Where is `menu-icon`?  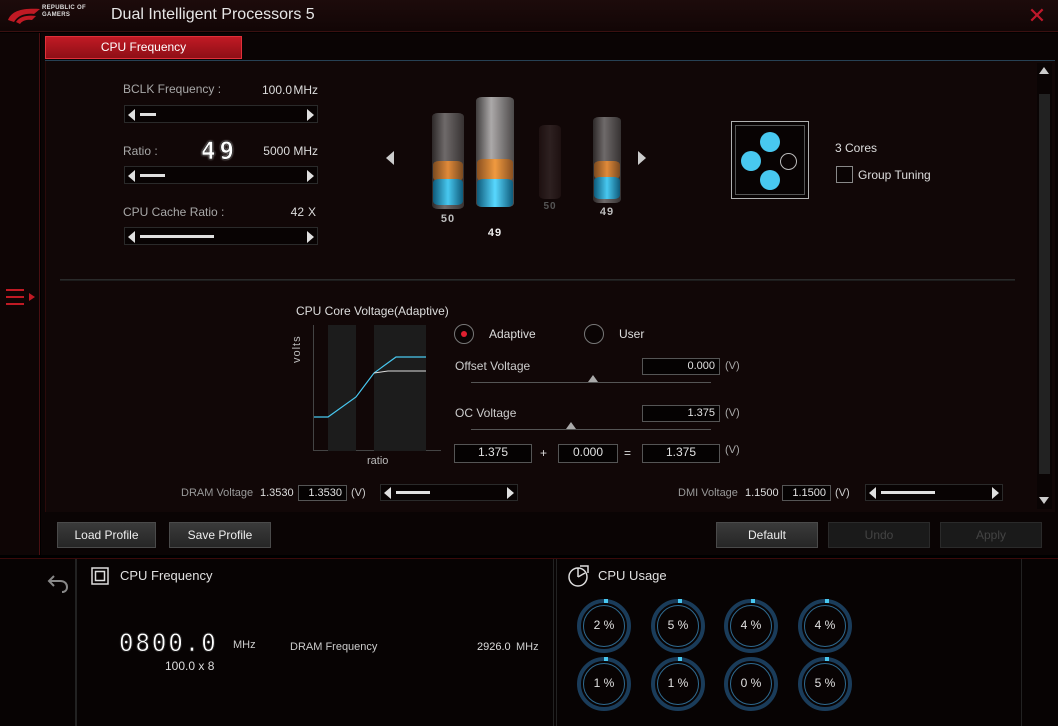 menu-icon is located at coordinates (21, 297).